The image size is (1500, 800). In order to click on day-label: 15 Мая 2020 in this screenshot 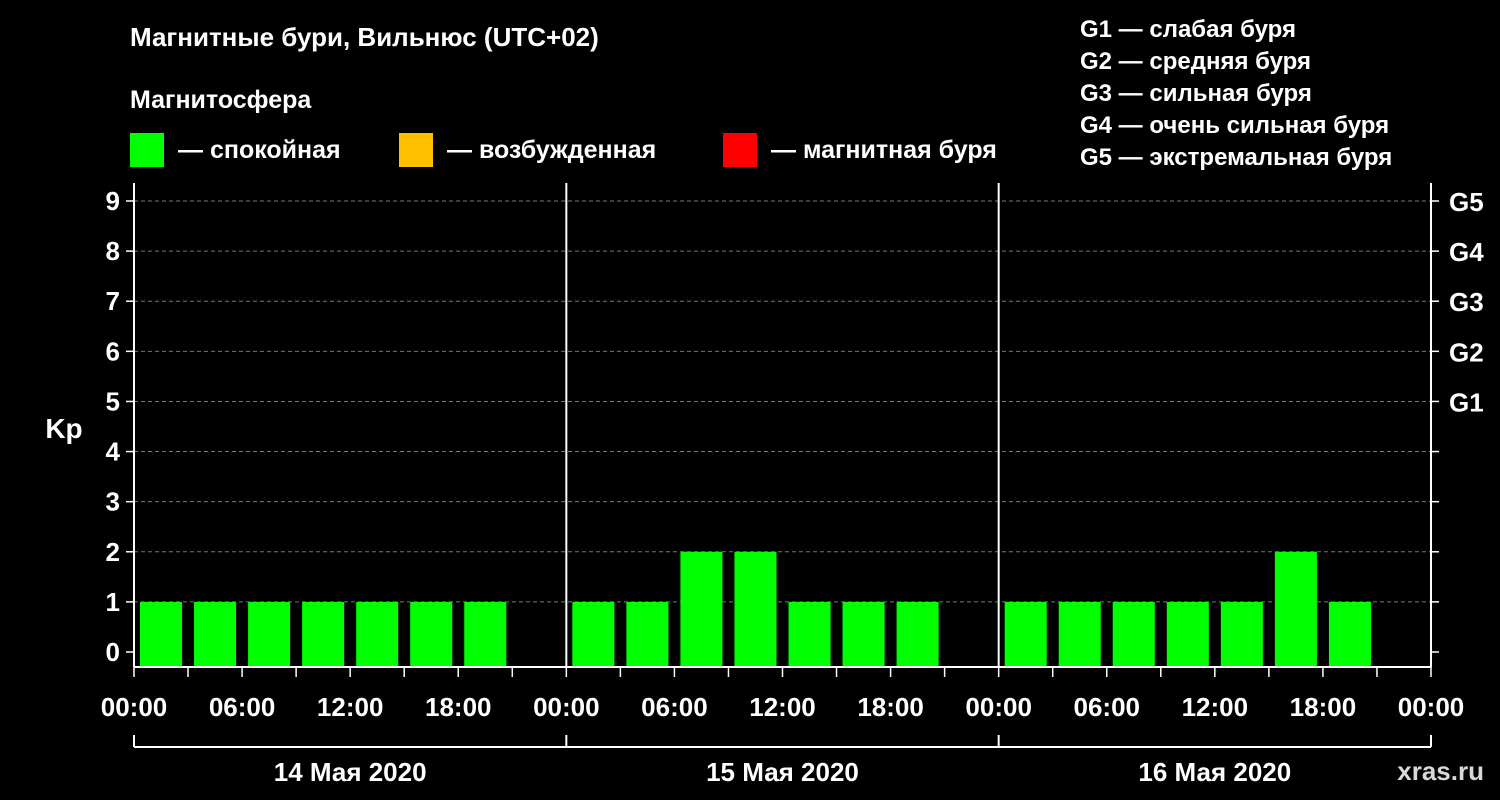, I will do `click(782, 772)`.